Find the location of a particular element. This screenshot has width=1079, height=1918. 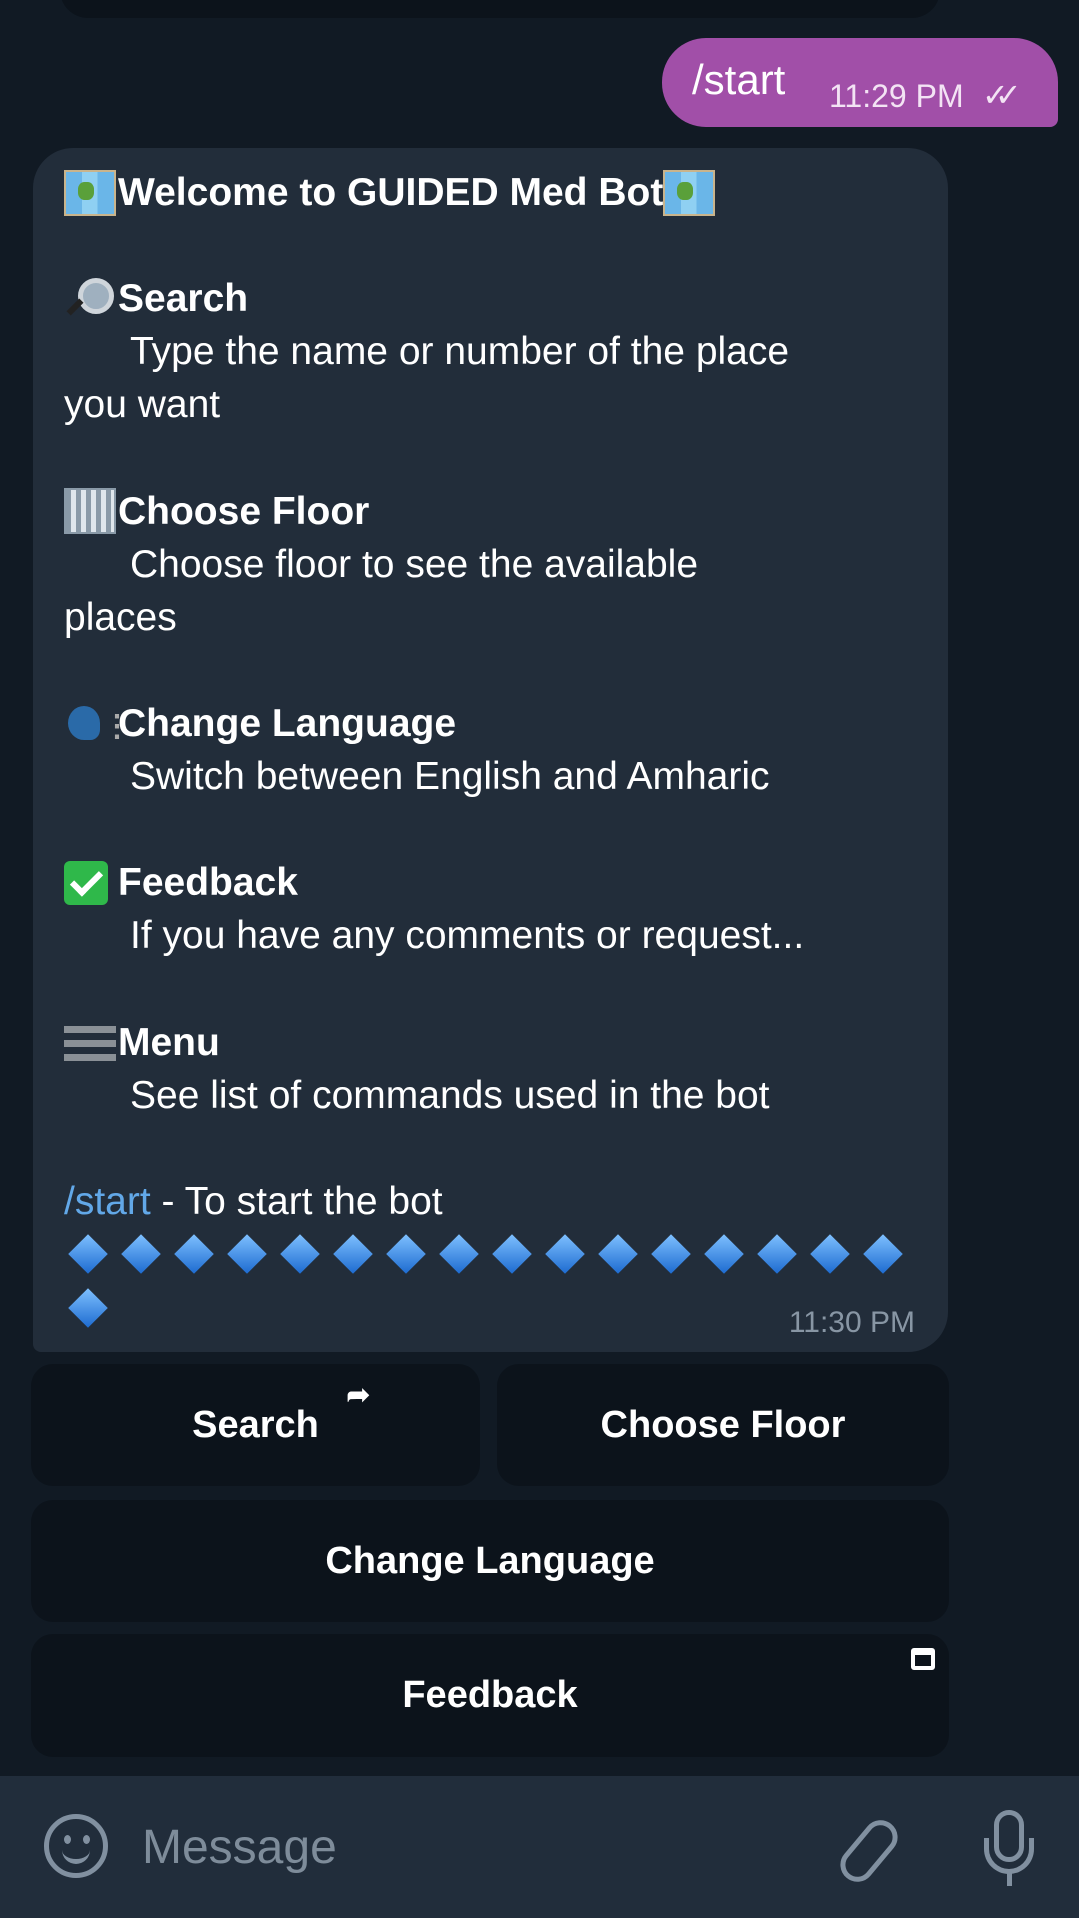

magnifier-icon is located at coordinates (90, 299).